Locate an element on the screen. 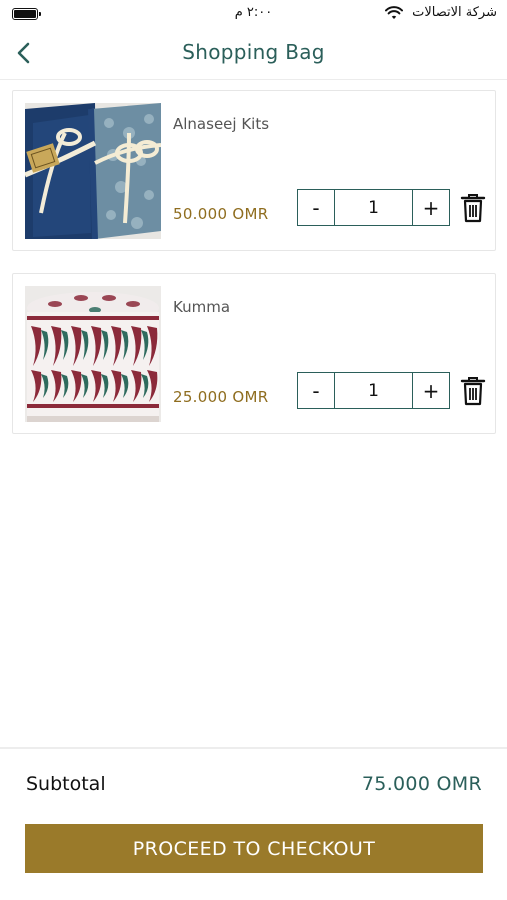  page-title: Shopping Bag is located at coordinates (253, 52).